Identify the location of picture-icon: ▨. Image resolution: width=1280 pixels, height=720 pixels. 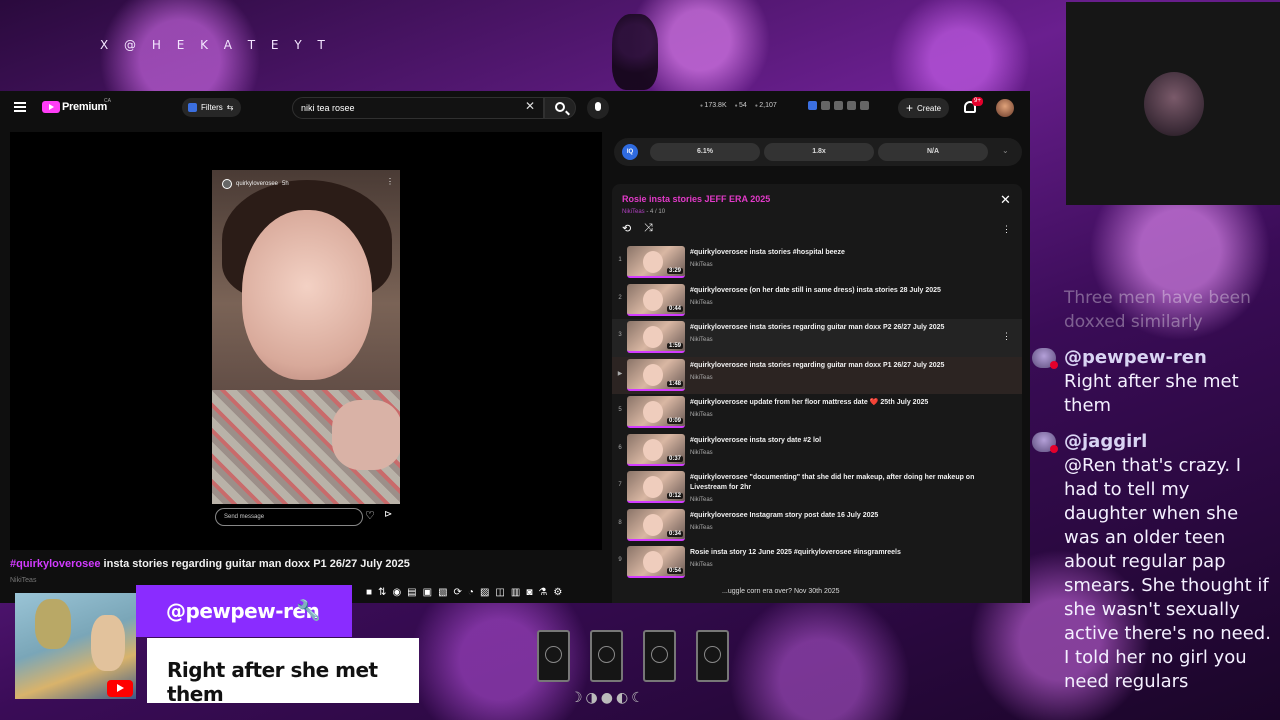
(484, 592).